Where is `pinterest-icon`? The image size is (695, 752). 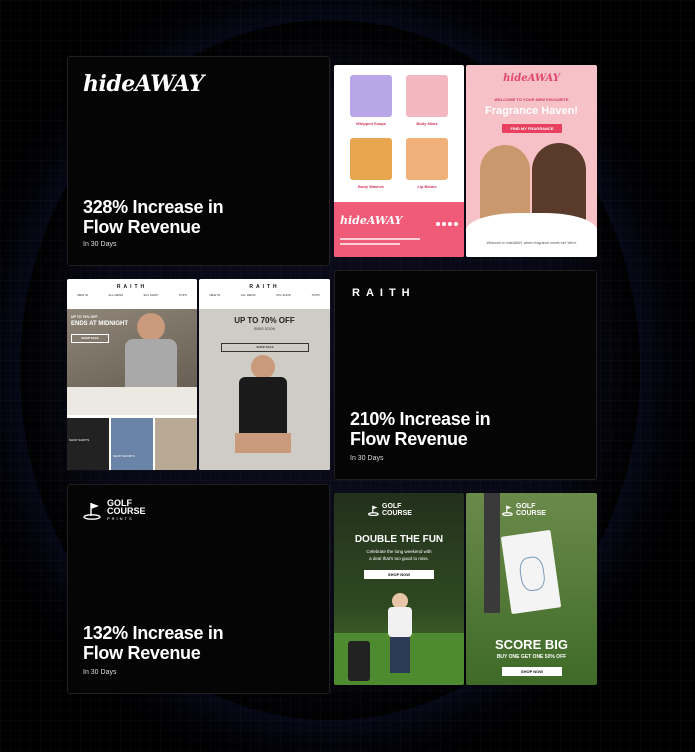 pinterest-icon is located at coordinates (456, 224).